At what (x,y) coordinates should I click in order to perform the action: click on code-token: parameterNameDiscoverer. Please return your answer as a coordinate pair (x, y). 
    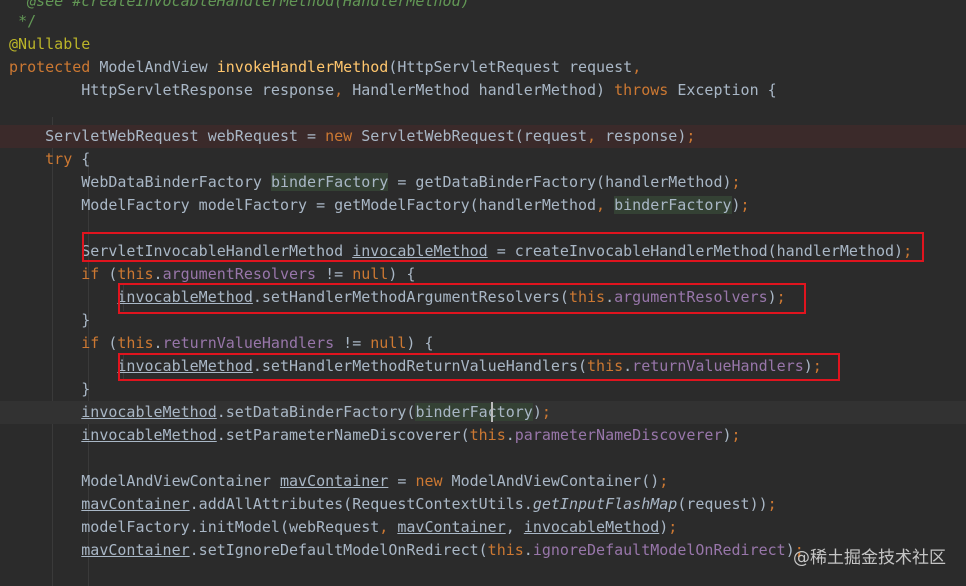
    Looking at the image, I should click on (618, 435).